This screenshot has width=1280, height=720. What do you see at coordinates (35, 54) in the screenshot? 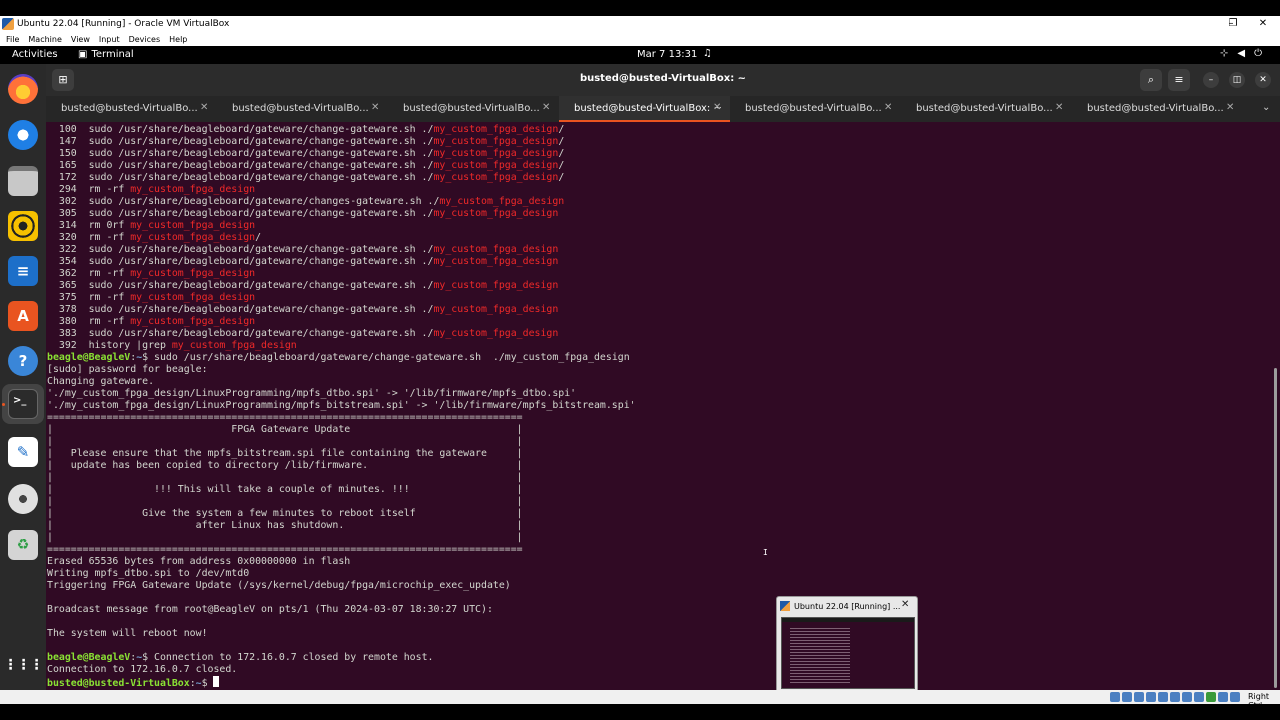
I see `activities-button: Activities` at bounding box center [35, 54].